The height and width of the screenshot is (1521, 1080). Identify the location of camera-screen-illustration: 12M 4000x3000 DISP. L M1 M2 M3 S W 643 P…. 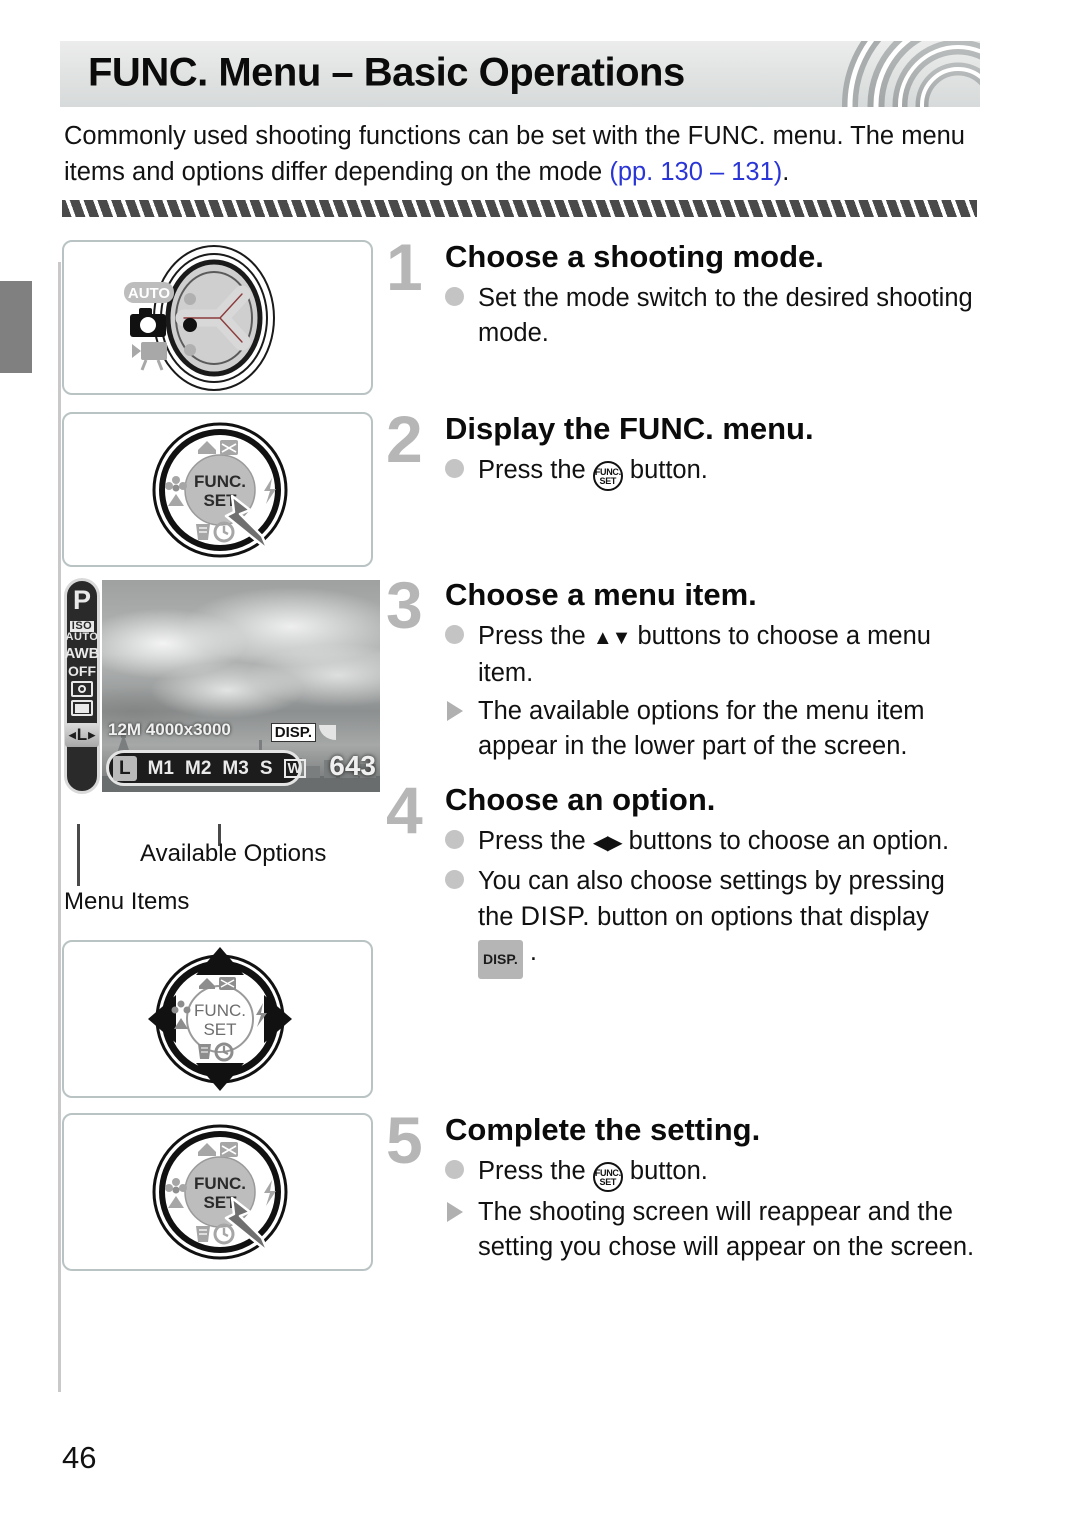
(221, 700).